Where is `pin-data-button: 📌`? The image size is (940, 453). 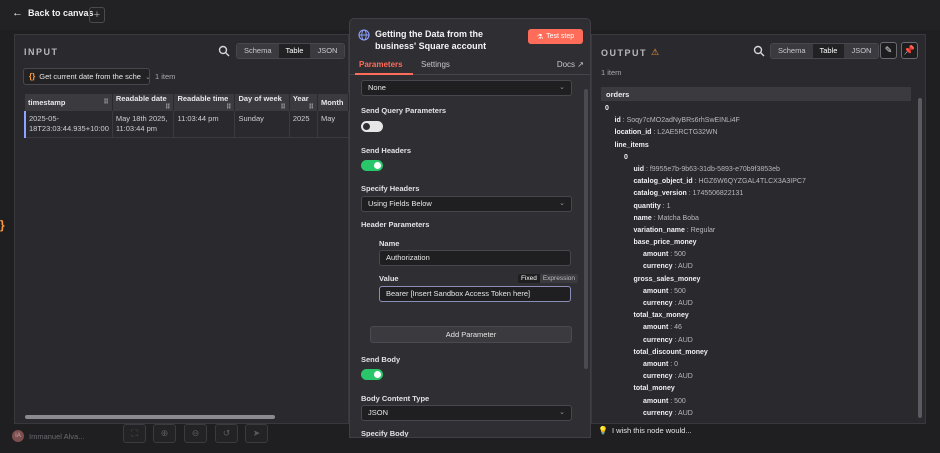
pin-data-button: 📌 is located at coordinates (909, 50).